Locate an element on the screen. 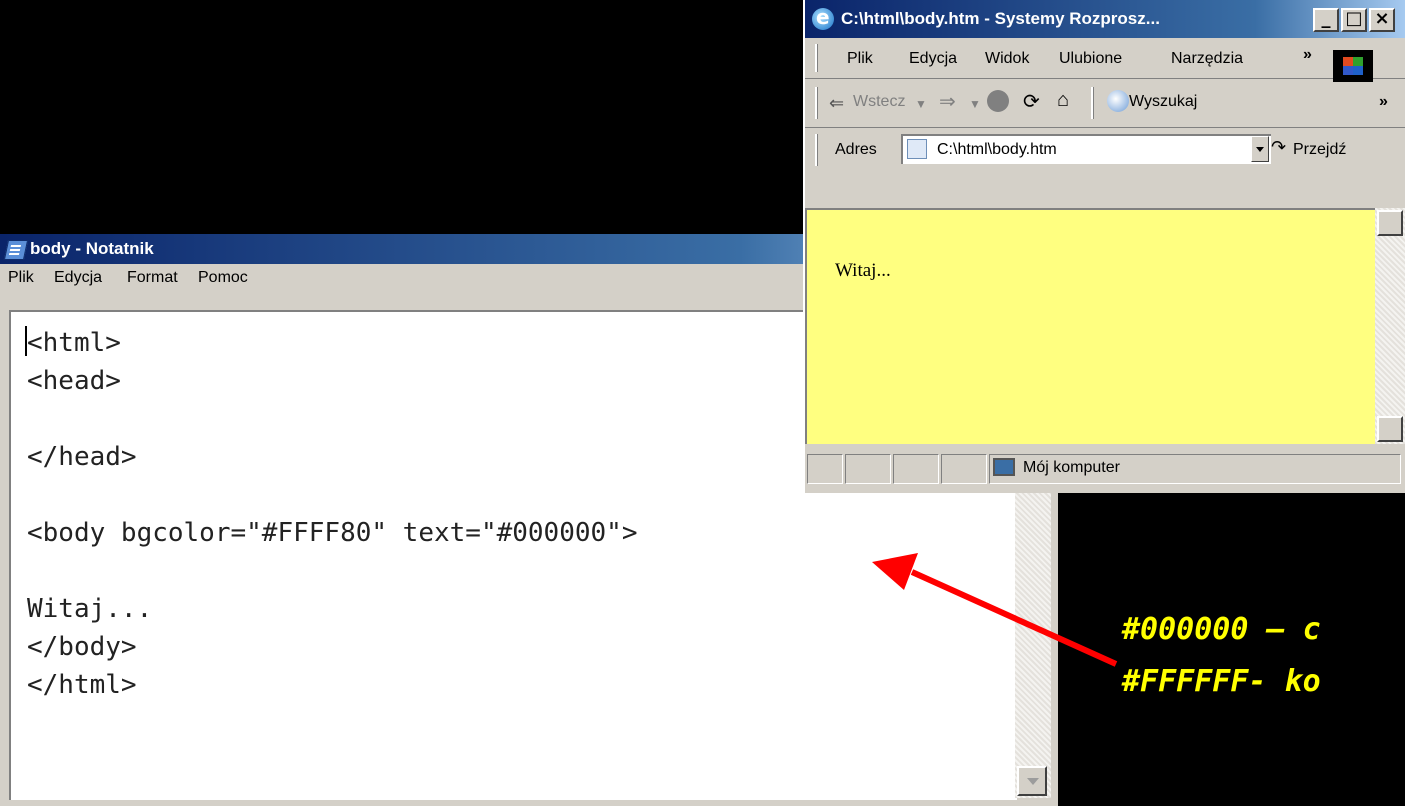  annotation-line-1: #000000 – c is located at coordinates (1221, 629).